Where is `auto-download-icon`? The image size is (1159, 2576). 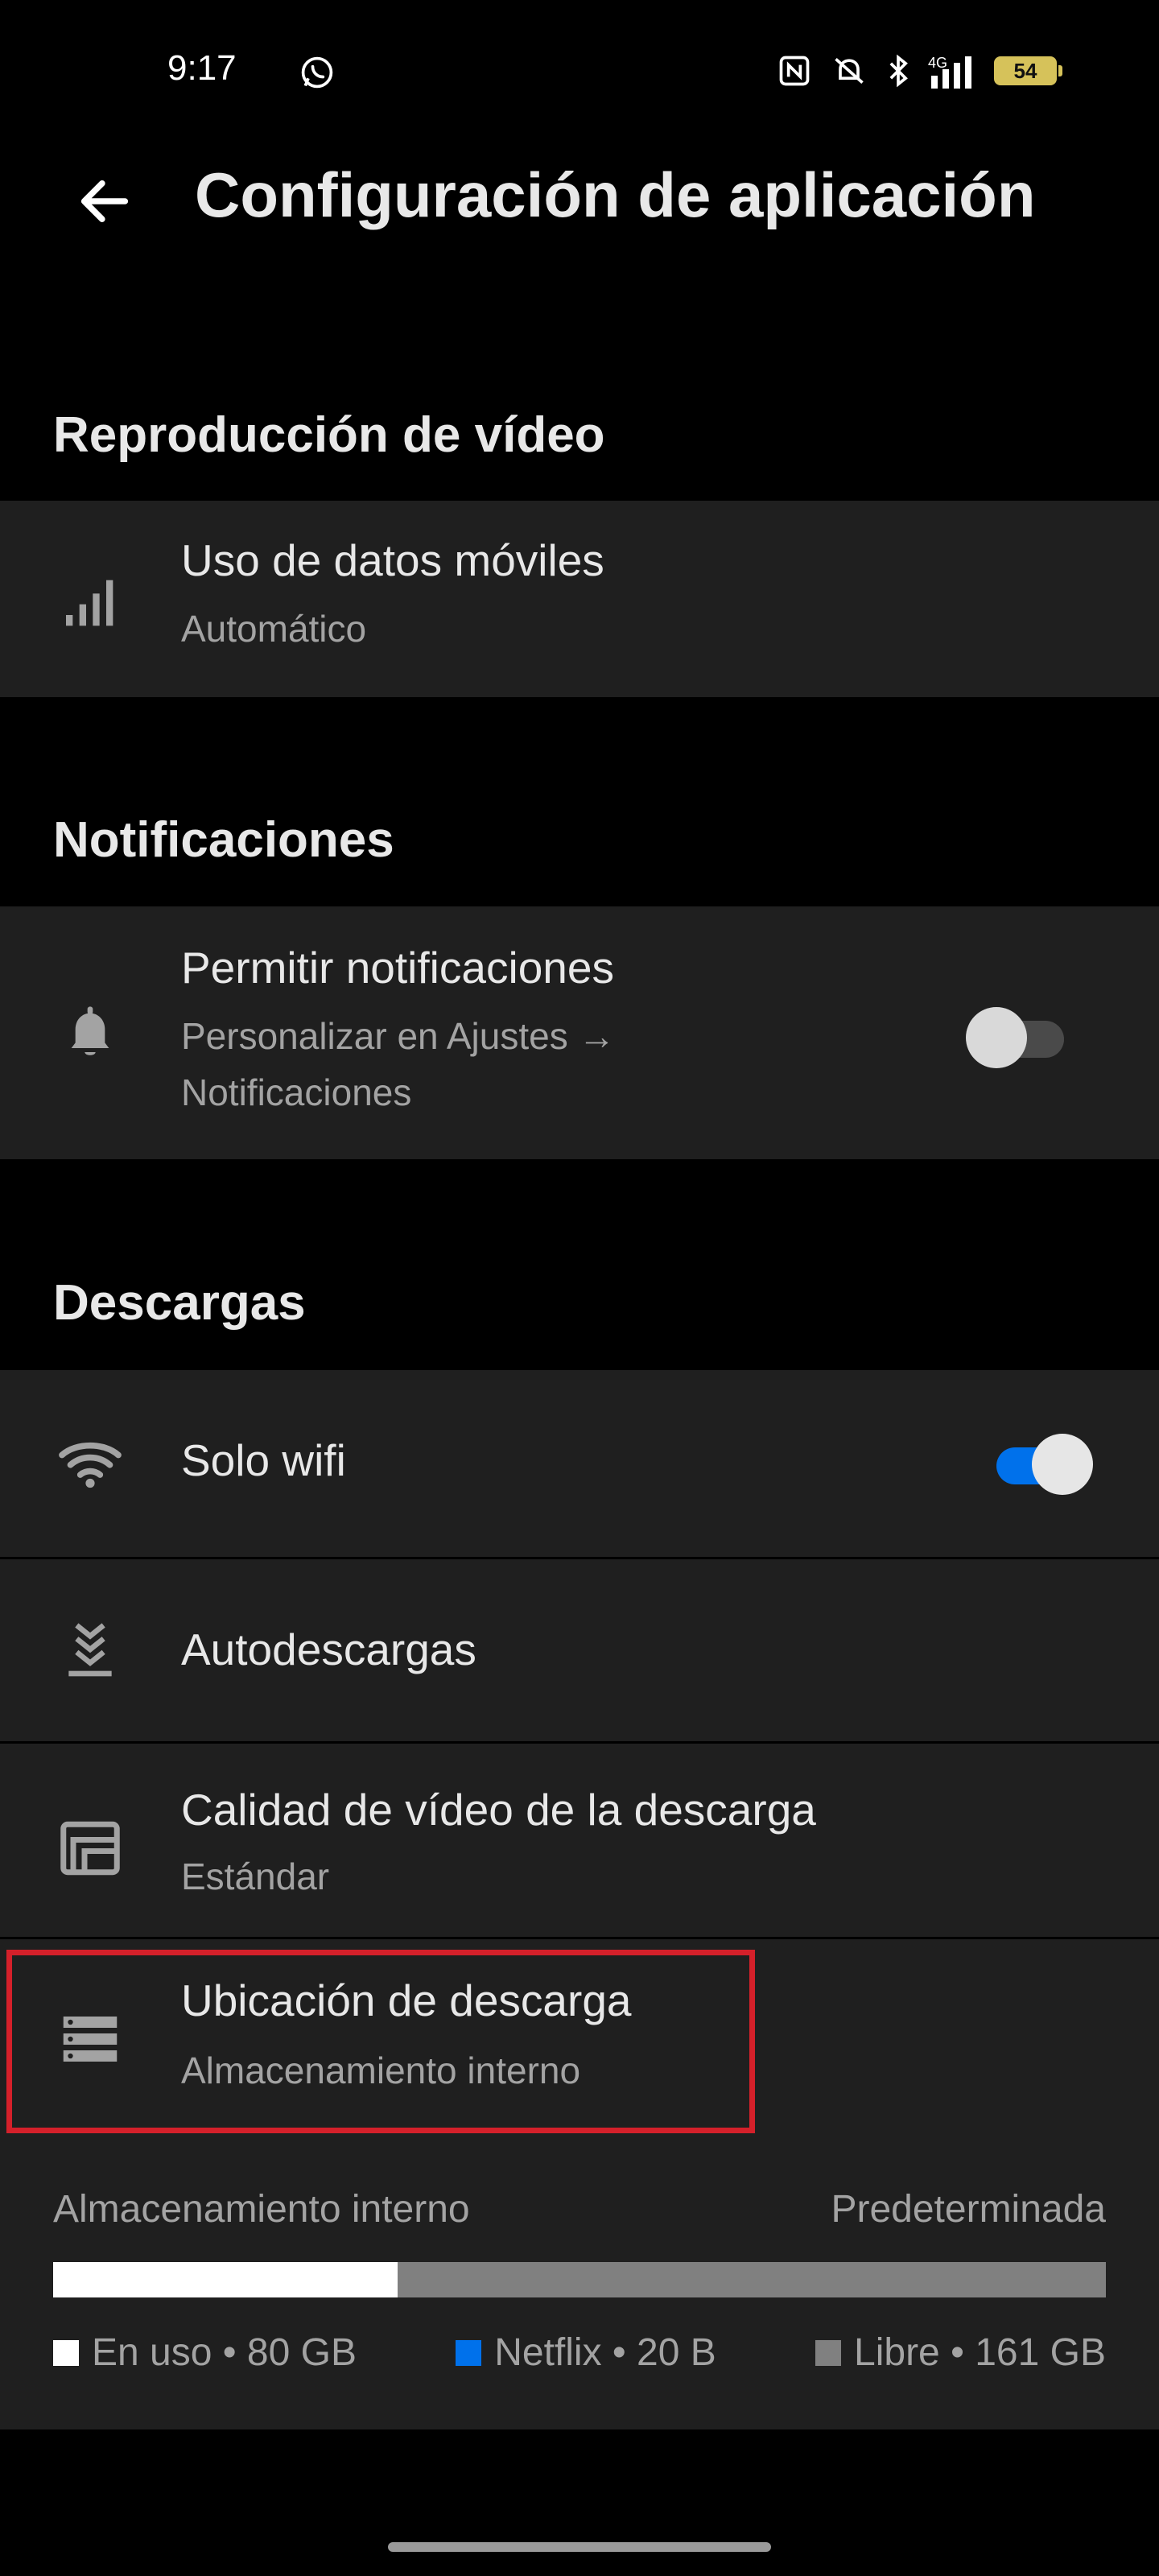
auto-download-icon is located at coordinates (90, 1649).